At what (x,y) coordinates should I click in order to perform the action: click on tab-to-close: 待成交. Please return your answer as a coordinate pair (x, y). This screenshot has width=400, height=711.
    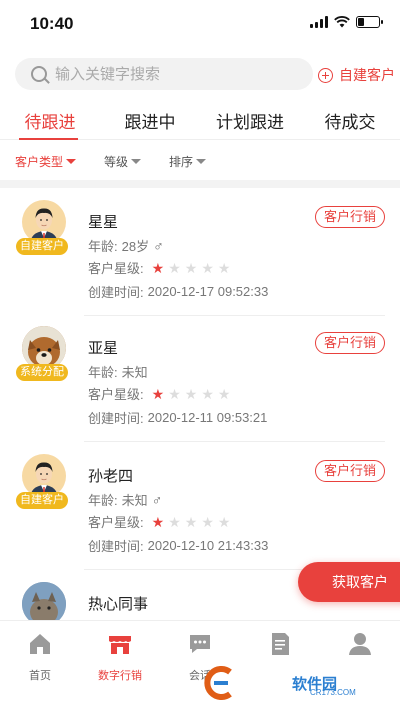
    Looking at the image, I should click on (350, 119).